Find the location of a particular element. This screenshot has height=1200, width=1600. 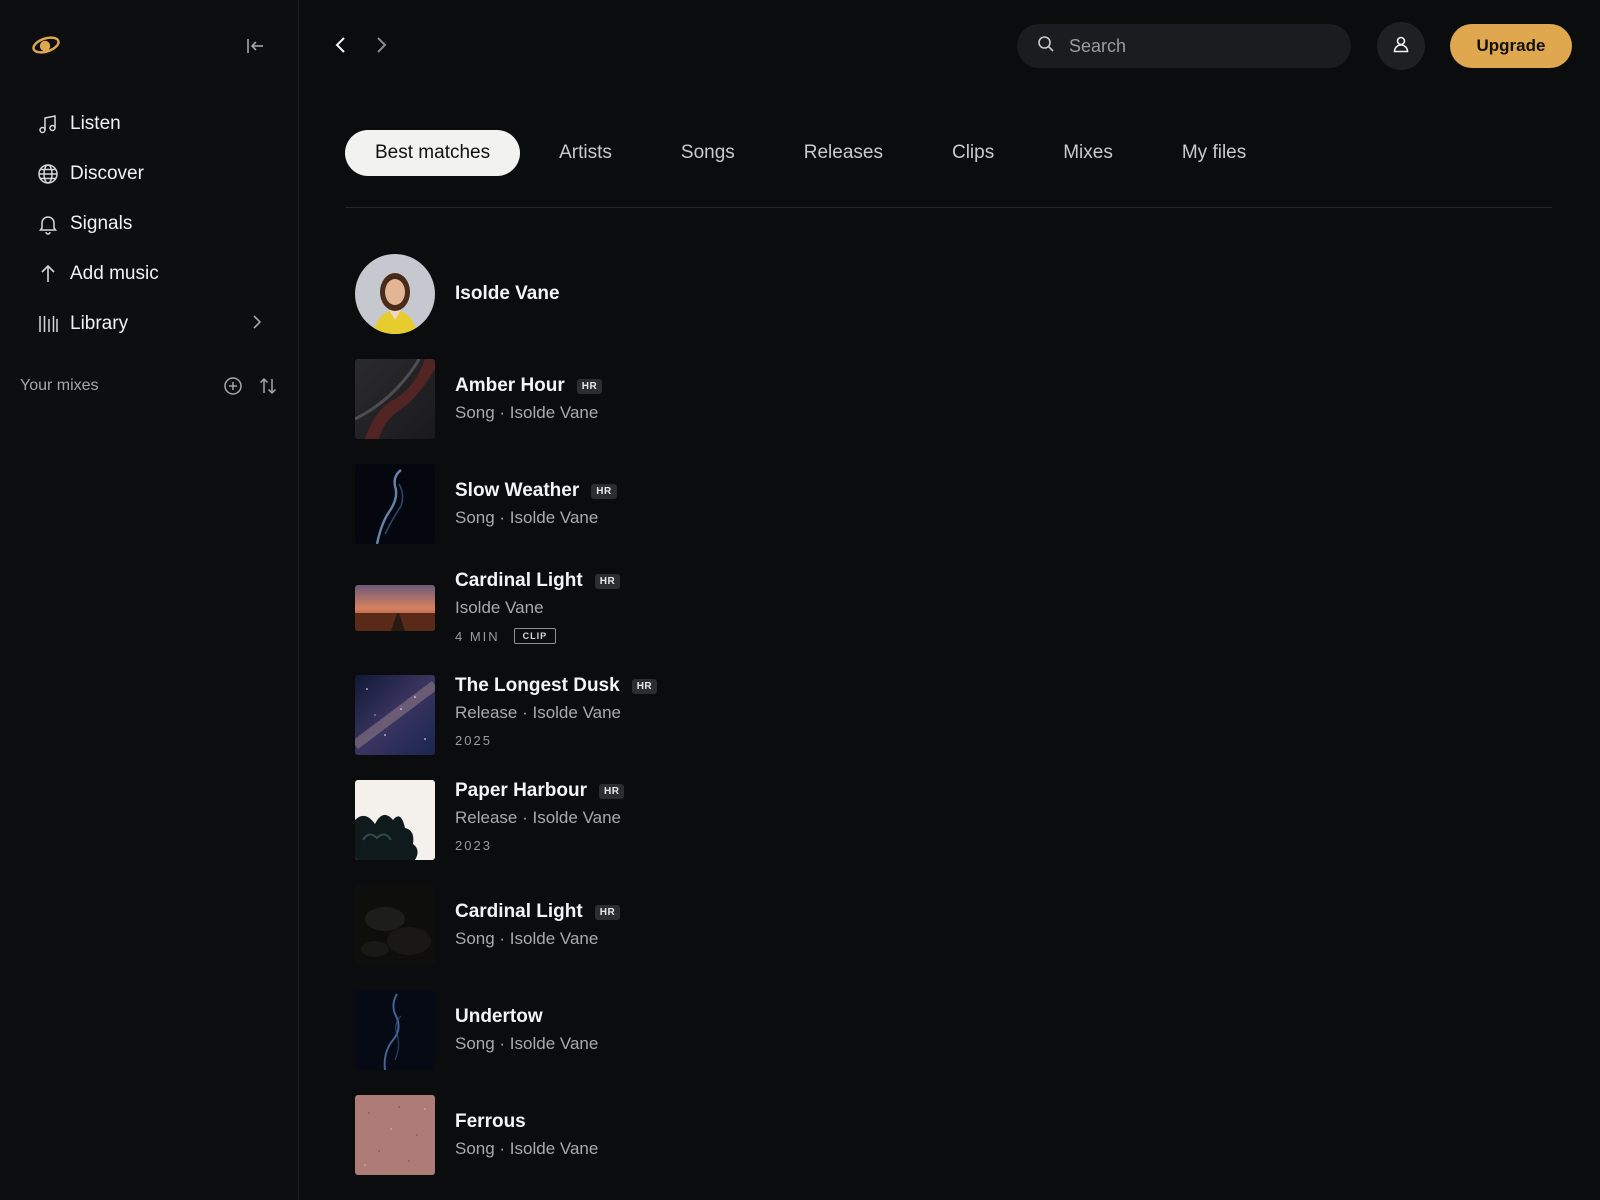

result-title: The Longest Dusk is located at coordinates (537, 685).